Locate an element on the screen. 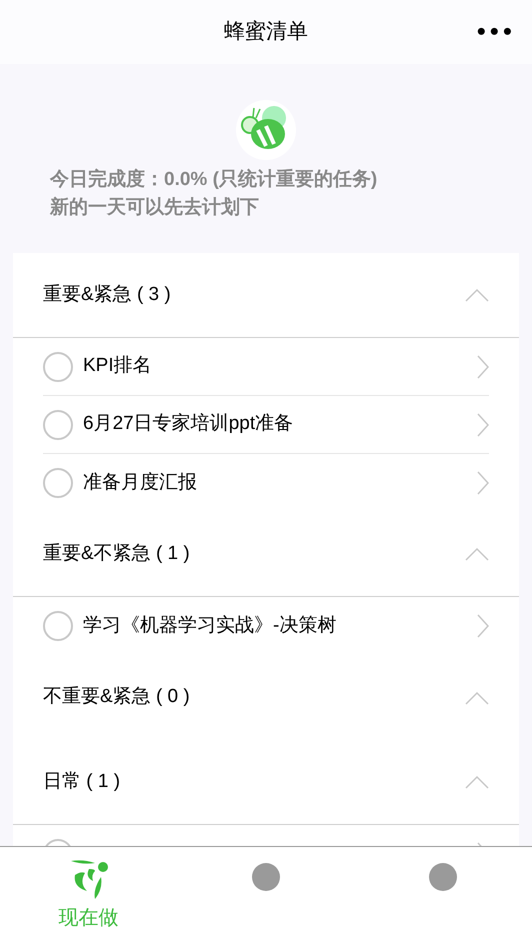 Image resolution: width=532 pixels, height=936 pixels. page-title: 蜂蜜清单 is located at coordinates (266, 32).